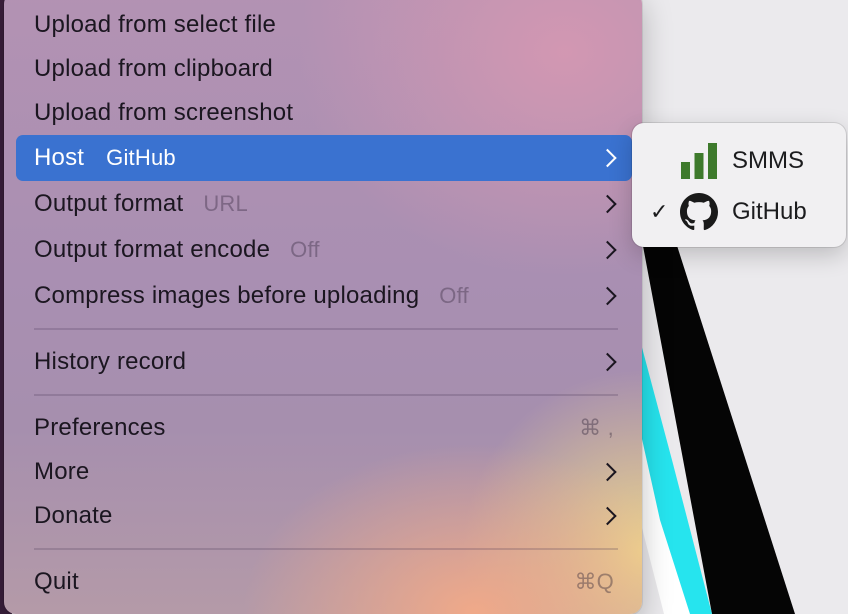 This screenshot has height=614, width=848. What do you see at coordinates (594, 581) in the screenshot?
I see `keyboard-shortcut: ⌘Q` at bounding box center [594, 581].